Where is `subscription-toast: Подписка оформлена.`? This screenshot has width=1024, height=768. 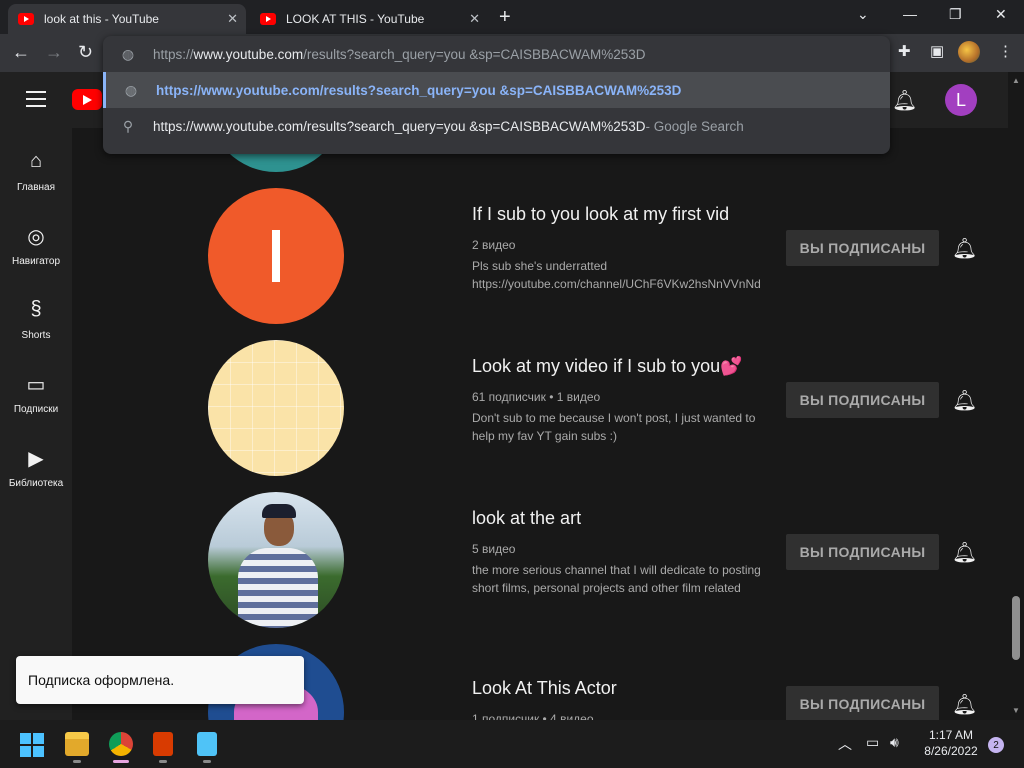
subscription-toast: Подписка оформлена. is located at coordinates (160, 680).